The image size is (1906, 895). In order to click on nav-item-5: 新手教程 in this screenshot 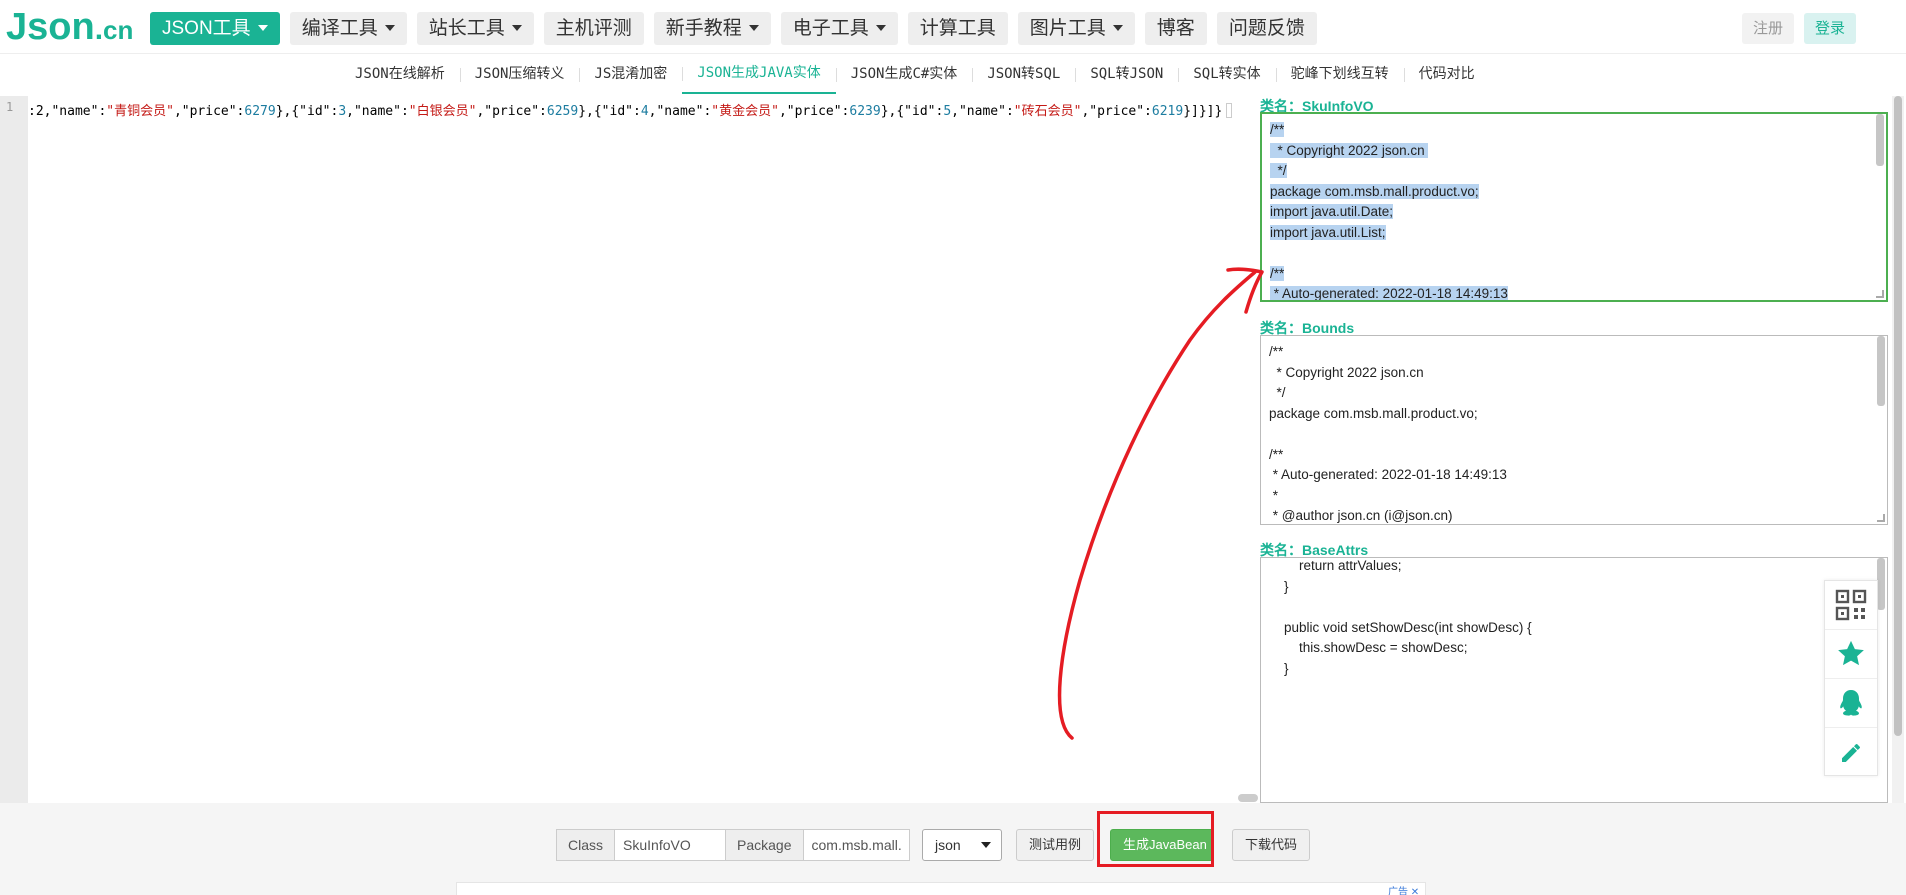, I will do `click(712, 28)`.